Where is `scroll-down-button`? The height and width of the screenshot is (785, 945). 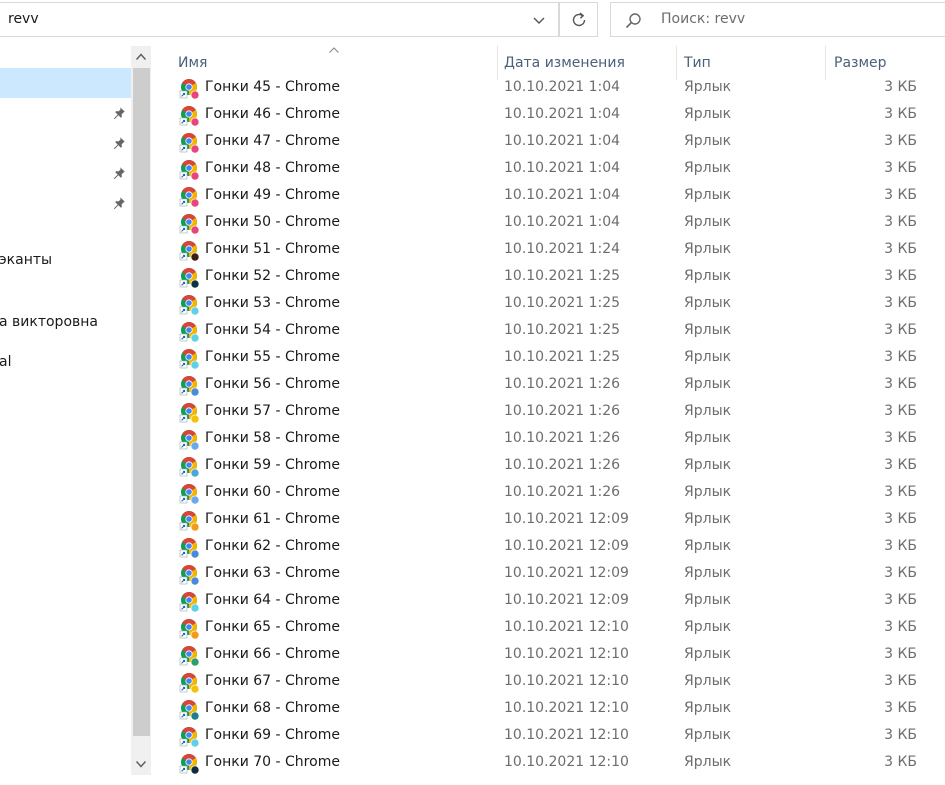
scroll-down-button is located at coordinates (141, 764).